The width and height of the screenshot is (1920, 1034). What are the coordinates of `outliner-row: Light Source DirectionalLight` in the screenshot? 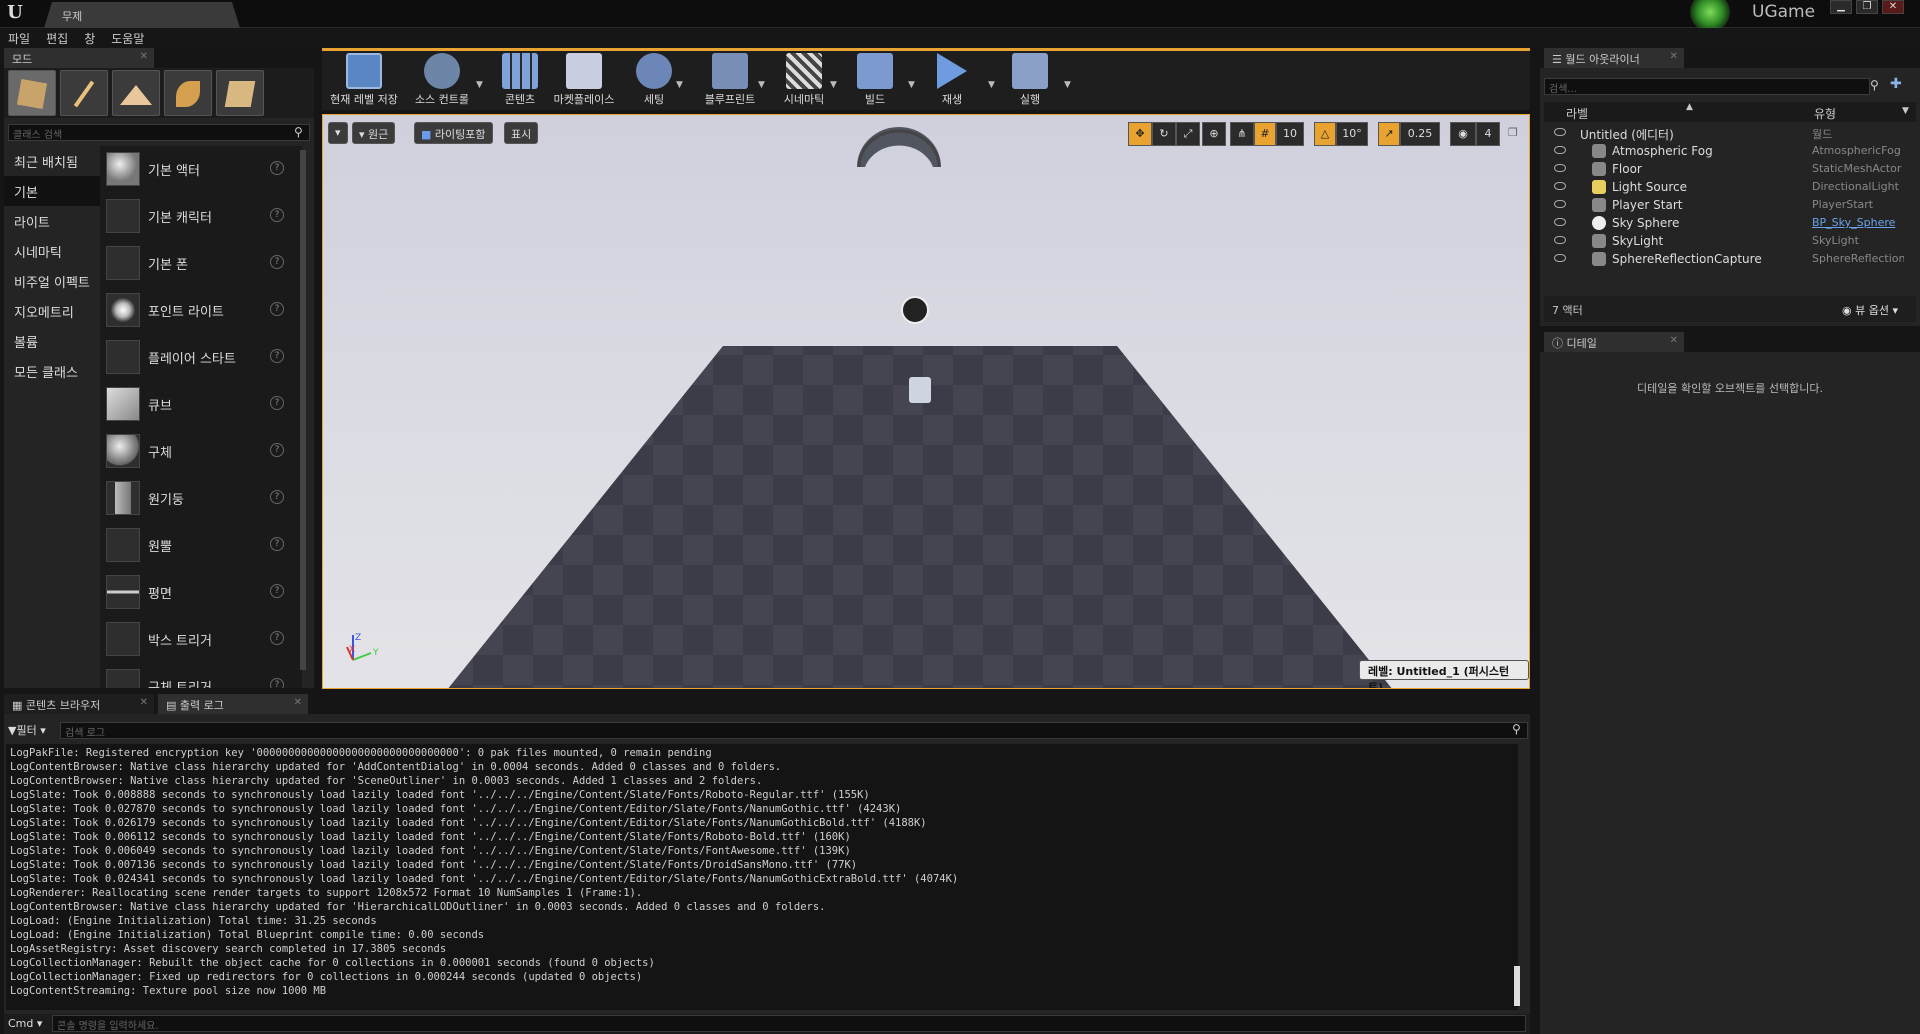 It's located at (1726, 187).